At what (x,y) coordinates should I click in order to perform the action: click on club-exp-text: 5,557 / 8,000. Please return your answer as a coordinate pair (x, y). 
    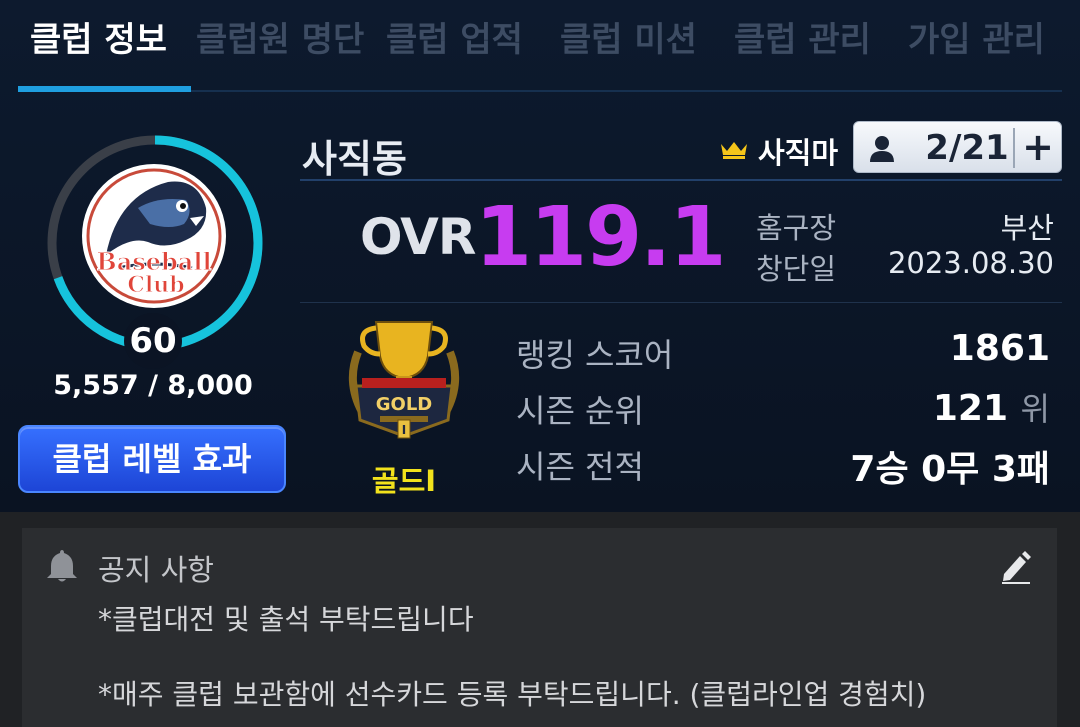
    Looking at the image, I should click on (153, 385).